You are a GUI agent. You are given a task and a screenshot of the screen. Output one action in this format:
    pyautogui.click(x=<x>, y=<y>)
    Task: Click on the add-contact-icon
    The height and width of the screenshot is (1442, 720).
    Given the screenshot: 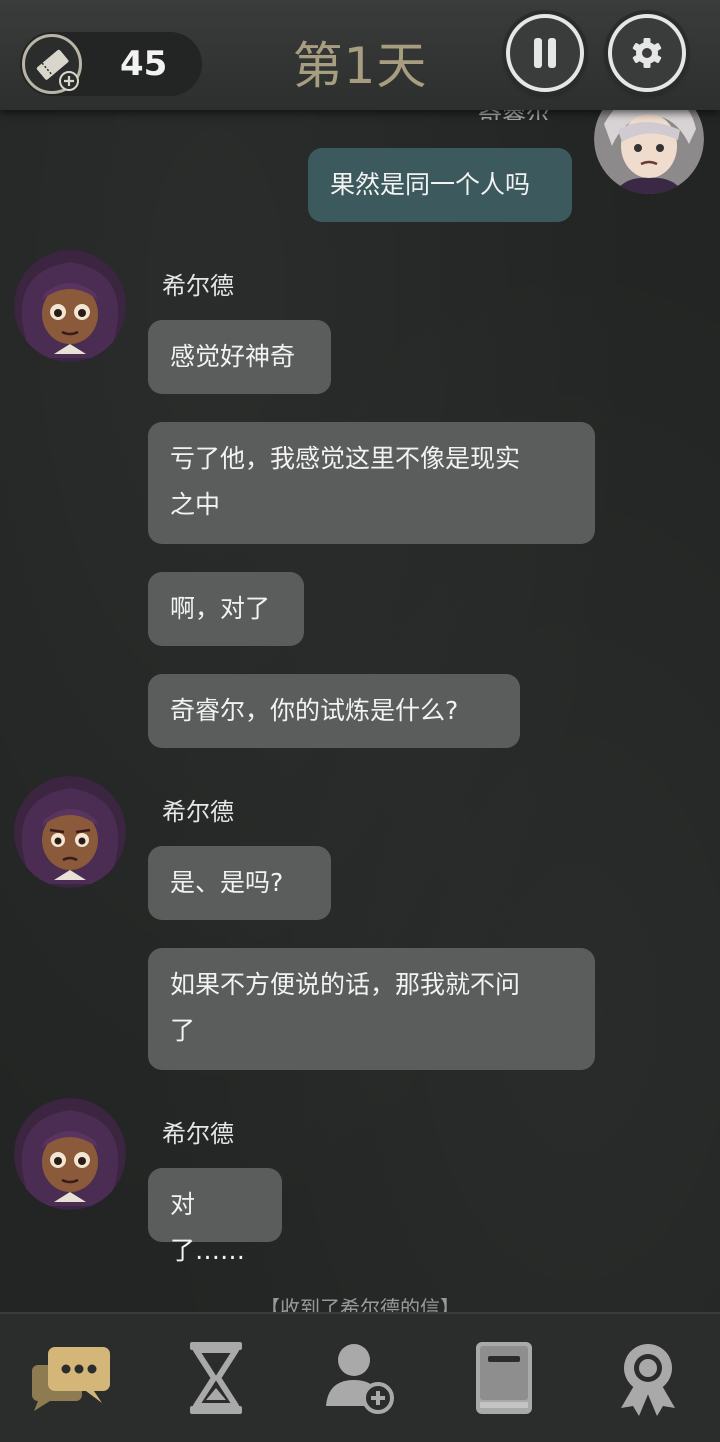 What is the action you would take?
    pyautogui.click(x=360, y=1379)
    